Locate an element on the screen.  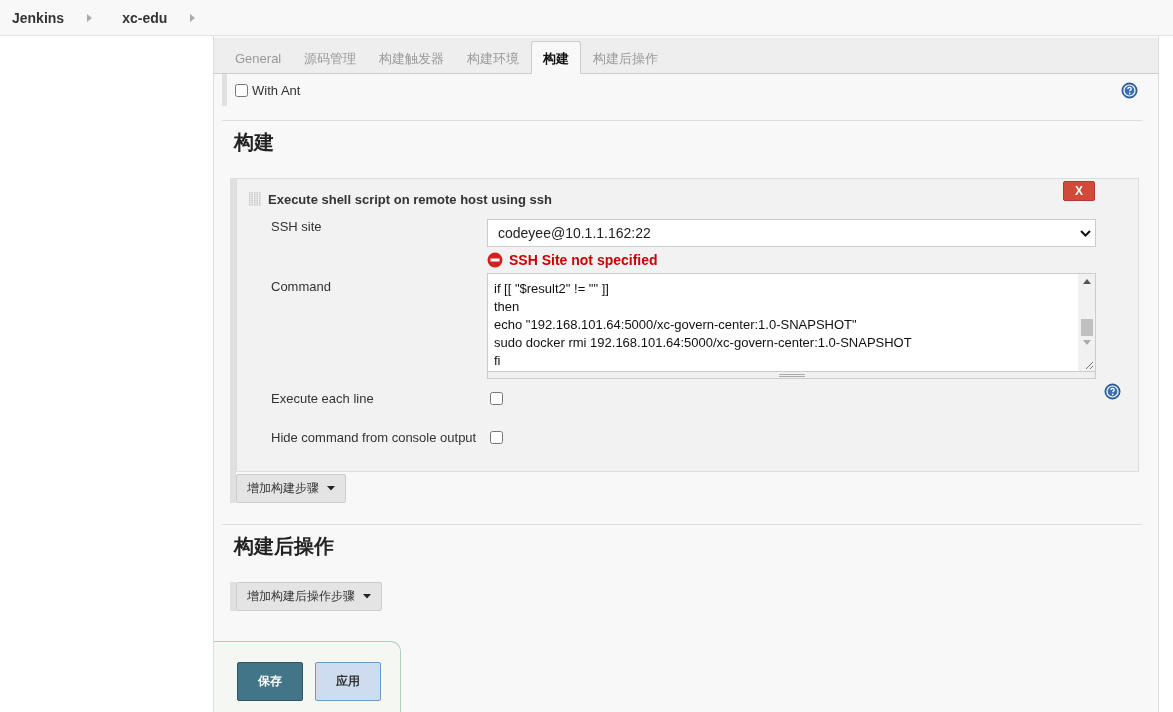
field-label: SSH site is located at coordinates (296, 227).